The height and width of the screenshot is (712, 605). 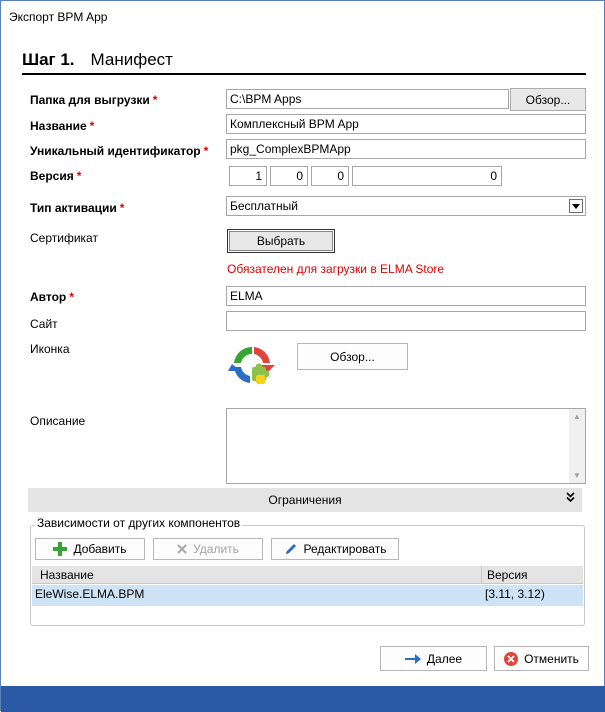 I want to click on site-label: Сайт, so click(x=44, y=324).